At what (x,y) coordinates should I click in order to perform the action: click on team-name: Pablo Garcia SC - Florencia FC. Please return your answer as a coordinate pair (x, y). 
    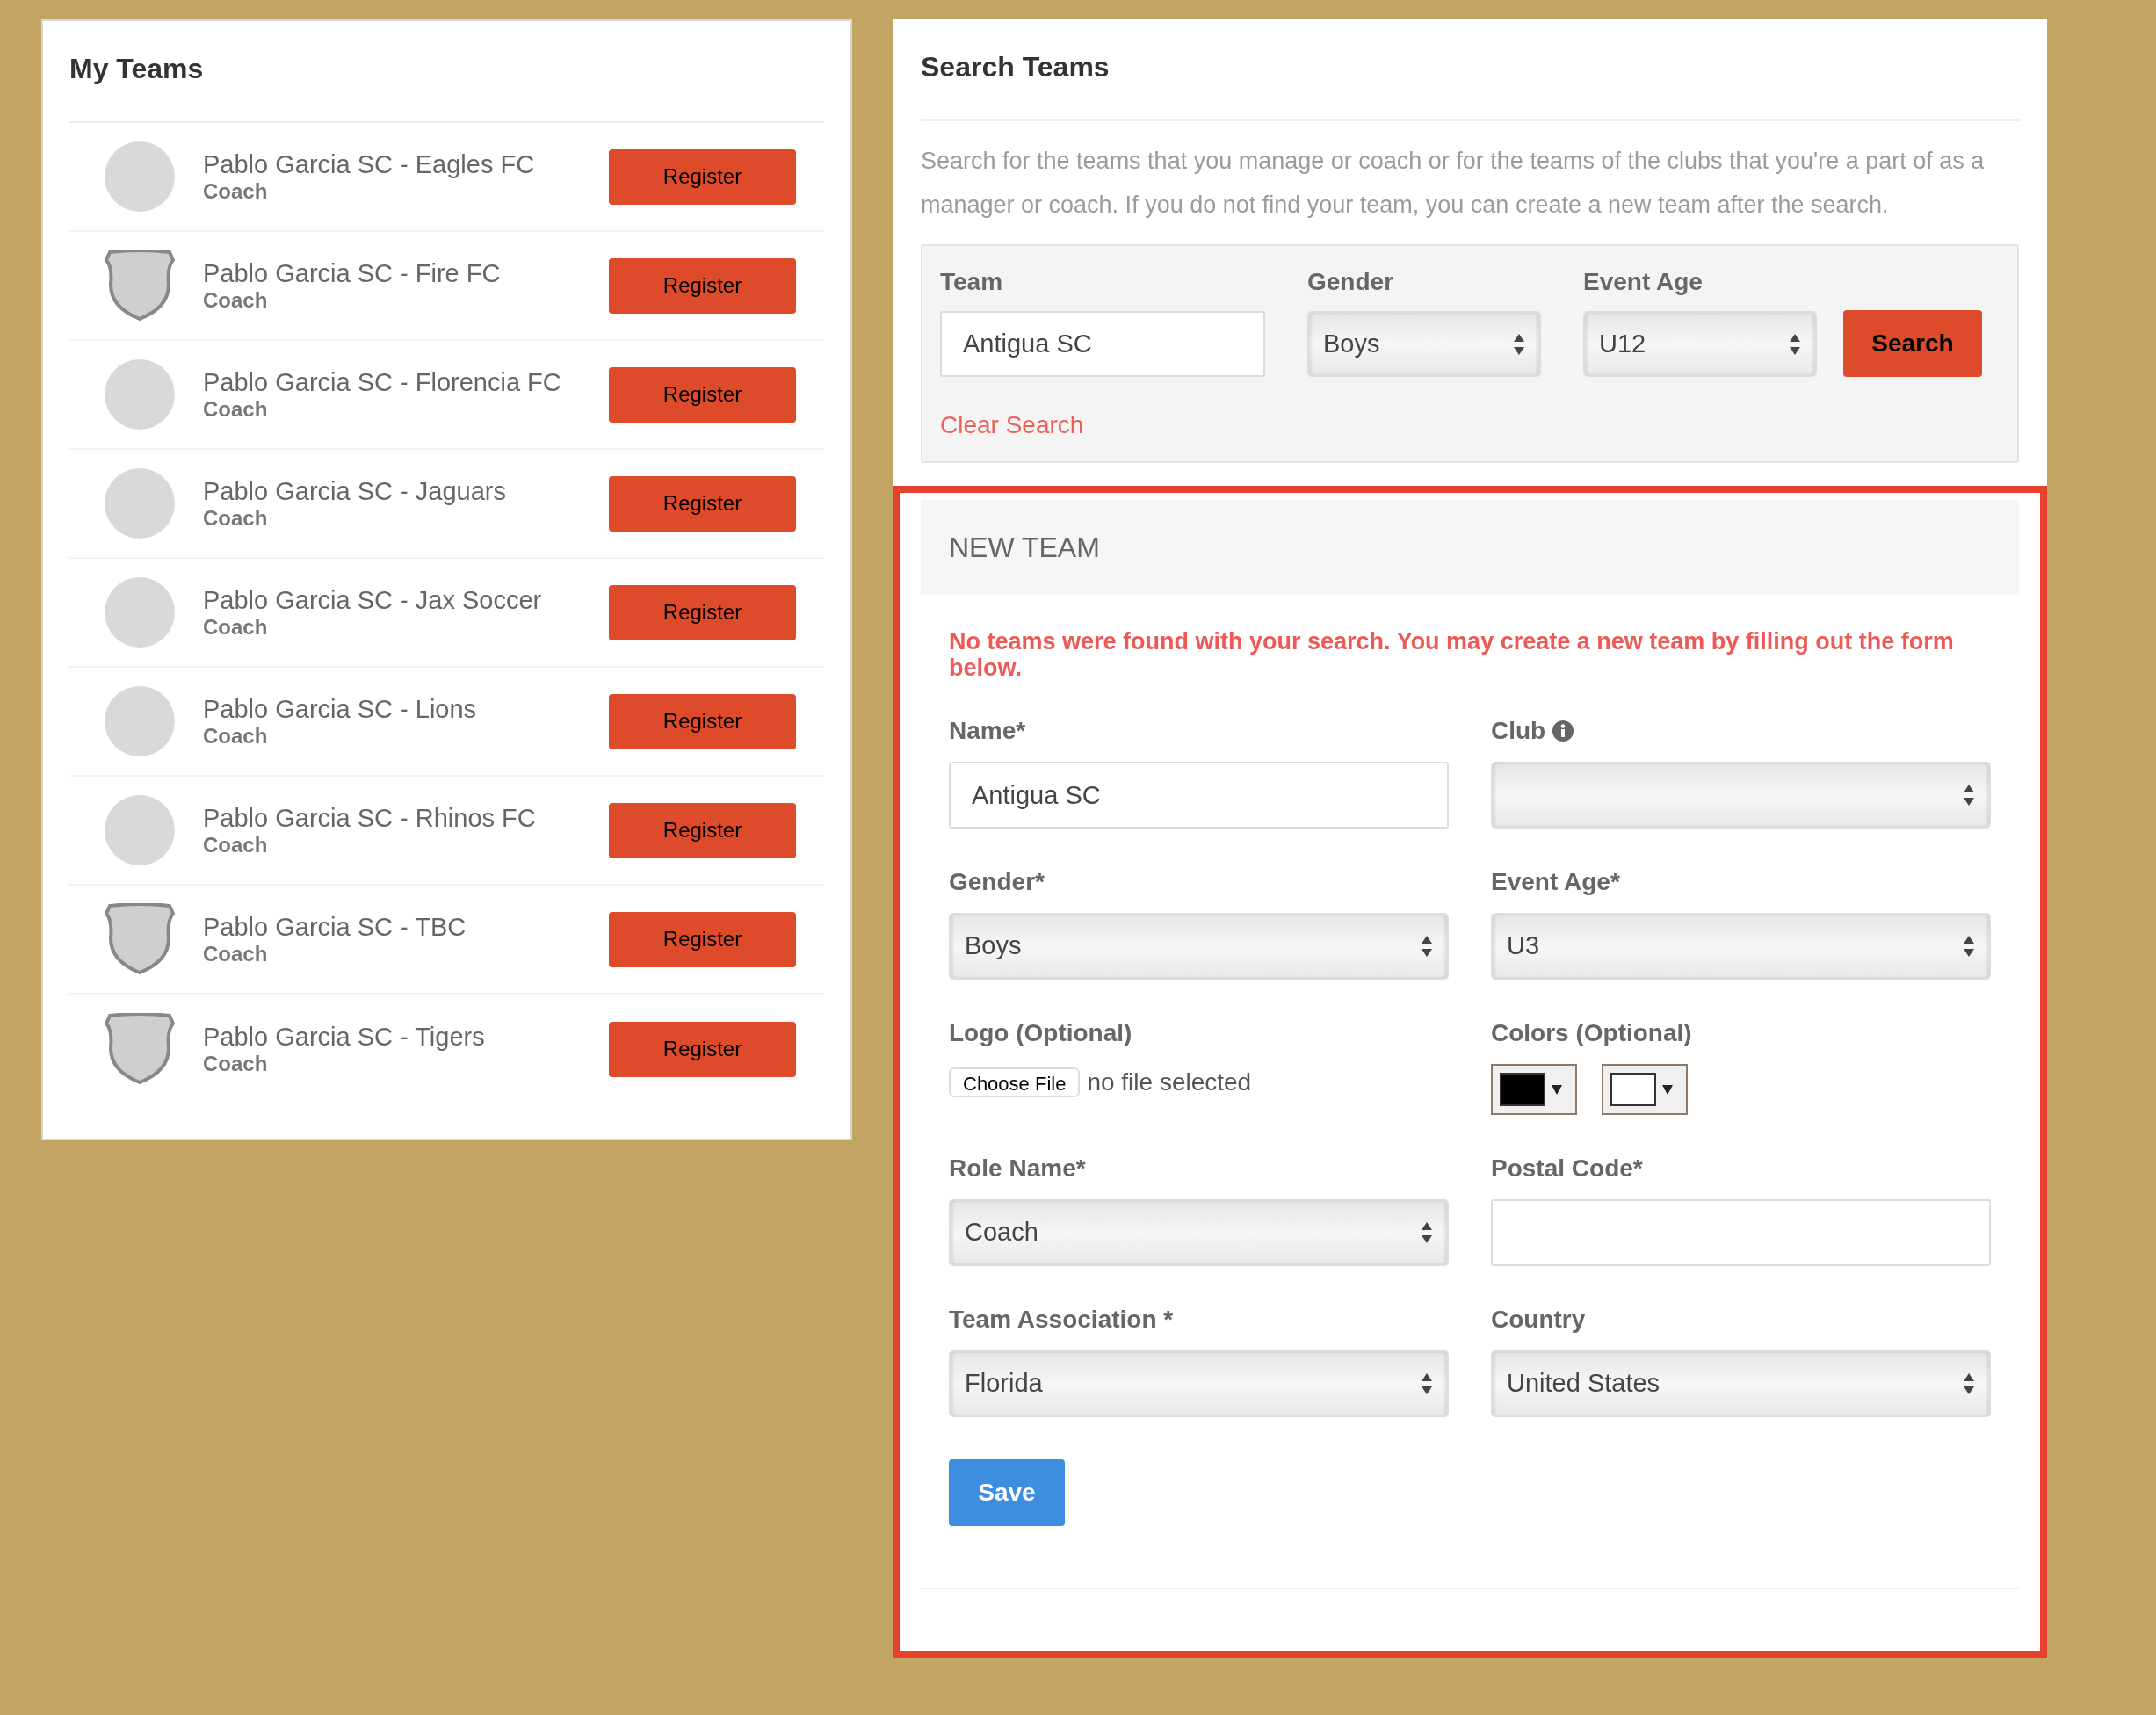
    Looking at the image, I should click on (383, 382).